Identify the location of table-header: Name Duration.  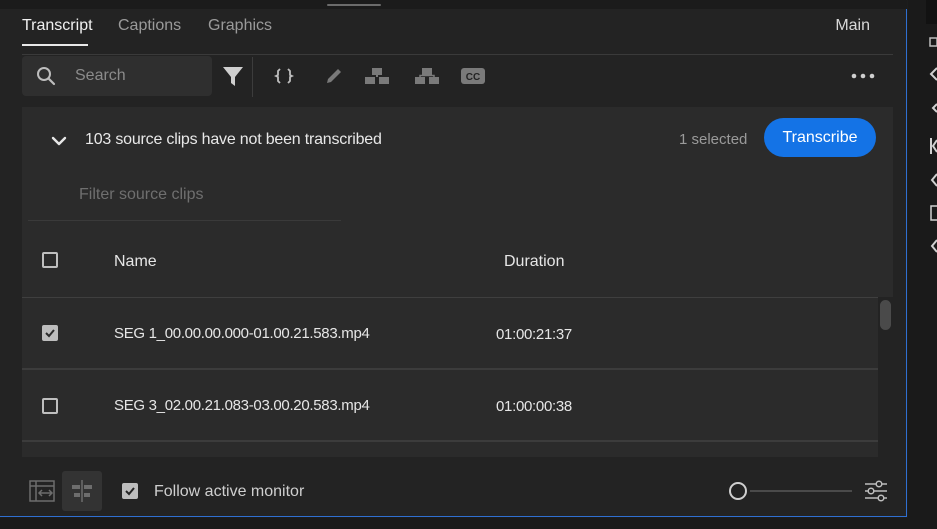
(457, 266).